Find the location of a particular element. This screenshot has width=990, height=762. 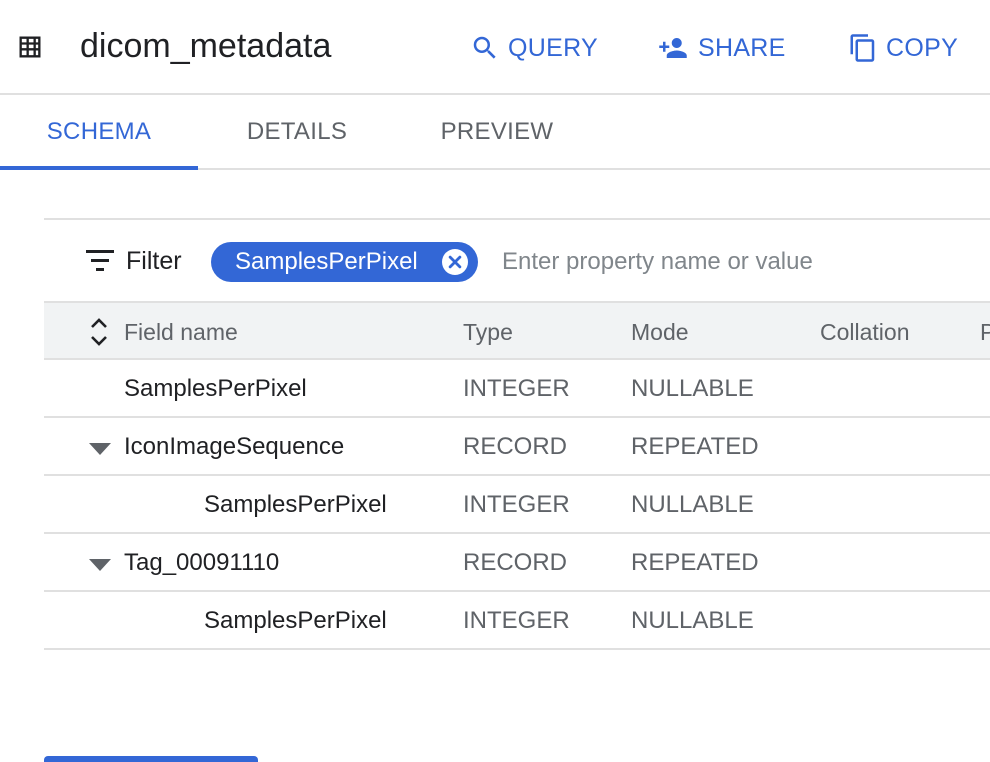

filter-label: Filter is located at coordinates (154, 261).